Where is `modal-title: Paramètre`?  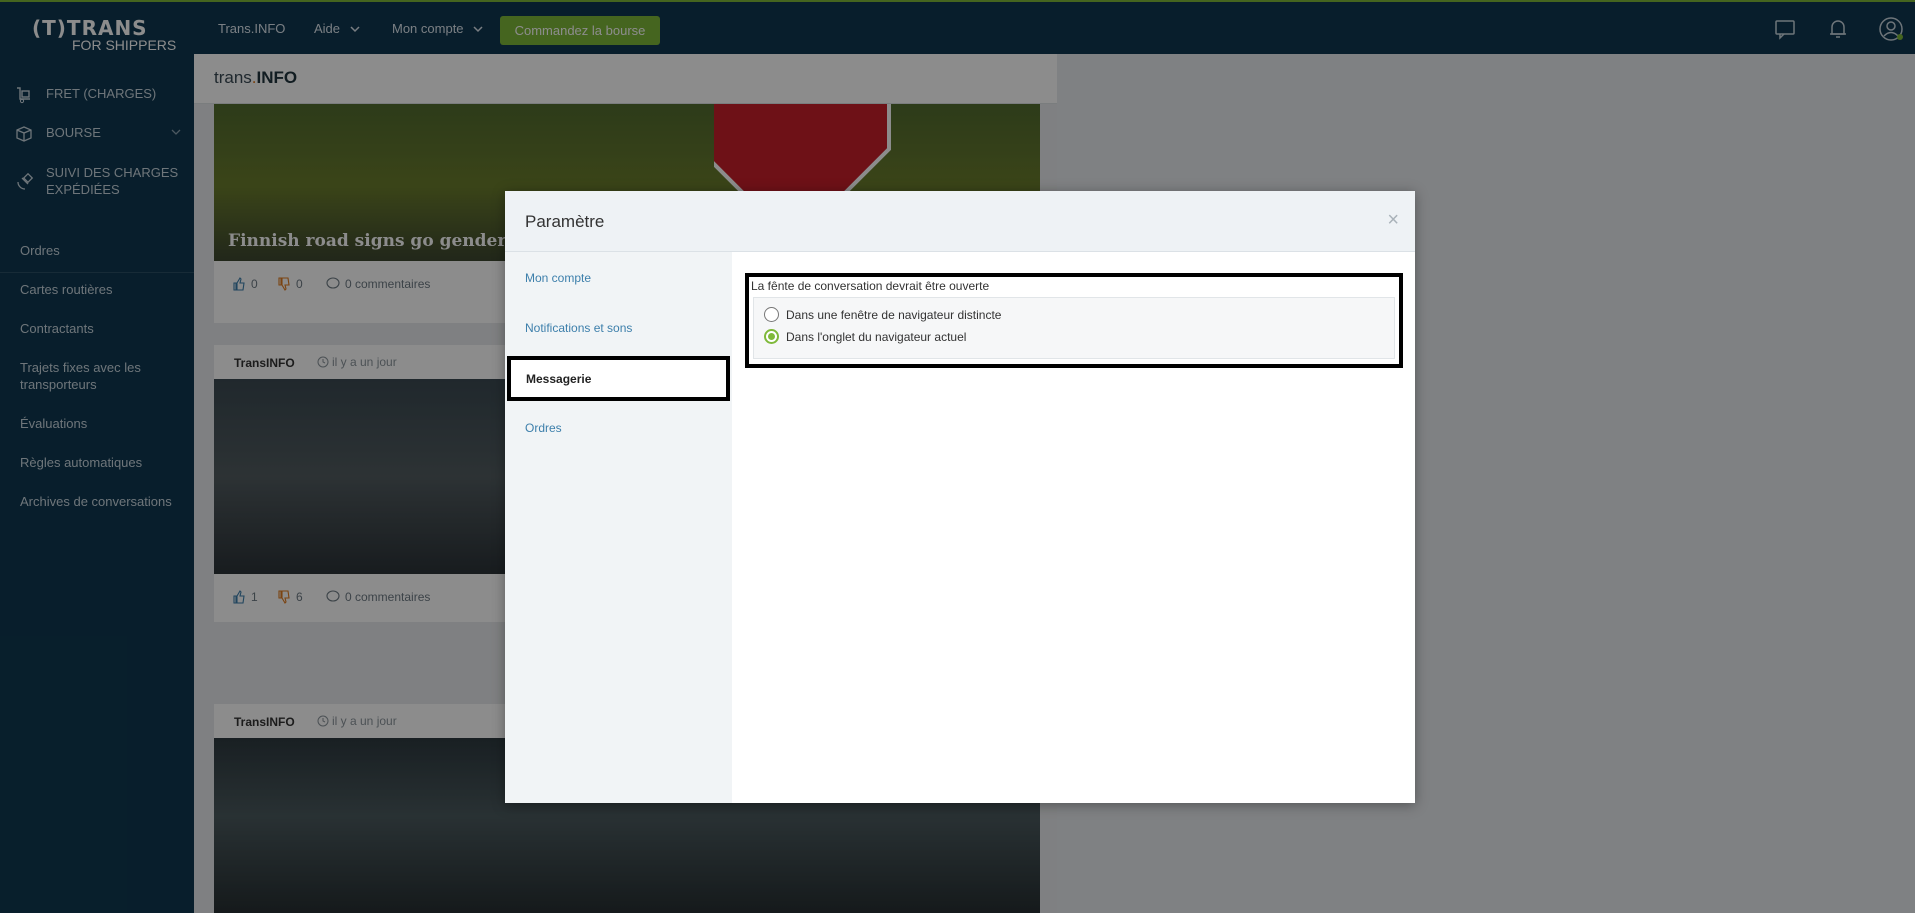 modal-title: Paramètre is located at coordinates (565, 221).